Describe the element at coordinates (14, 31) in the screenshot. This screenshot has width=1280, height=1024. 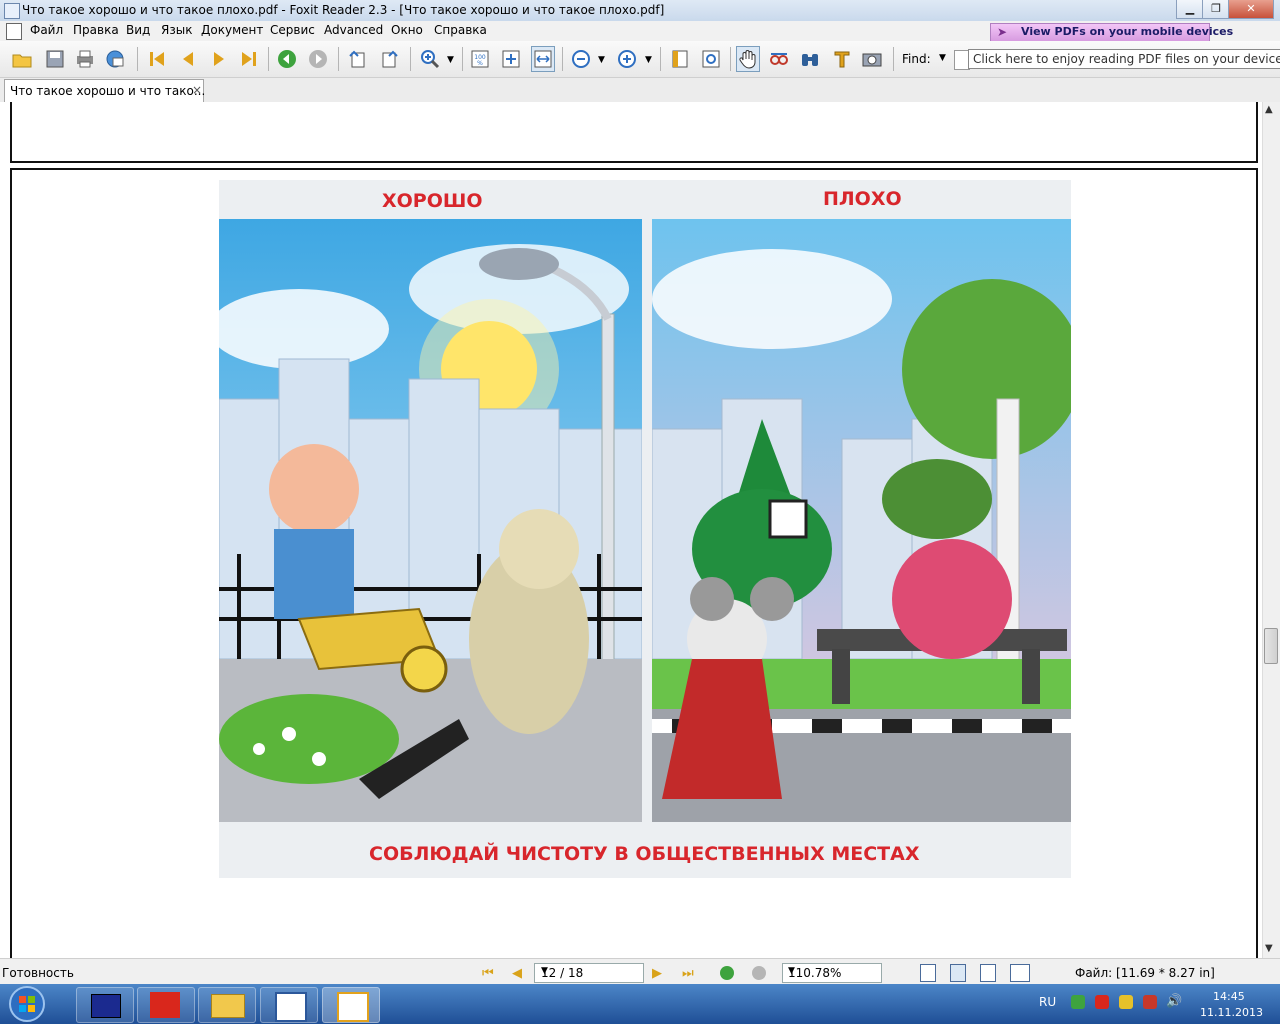
I see `document-icon` at that location.